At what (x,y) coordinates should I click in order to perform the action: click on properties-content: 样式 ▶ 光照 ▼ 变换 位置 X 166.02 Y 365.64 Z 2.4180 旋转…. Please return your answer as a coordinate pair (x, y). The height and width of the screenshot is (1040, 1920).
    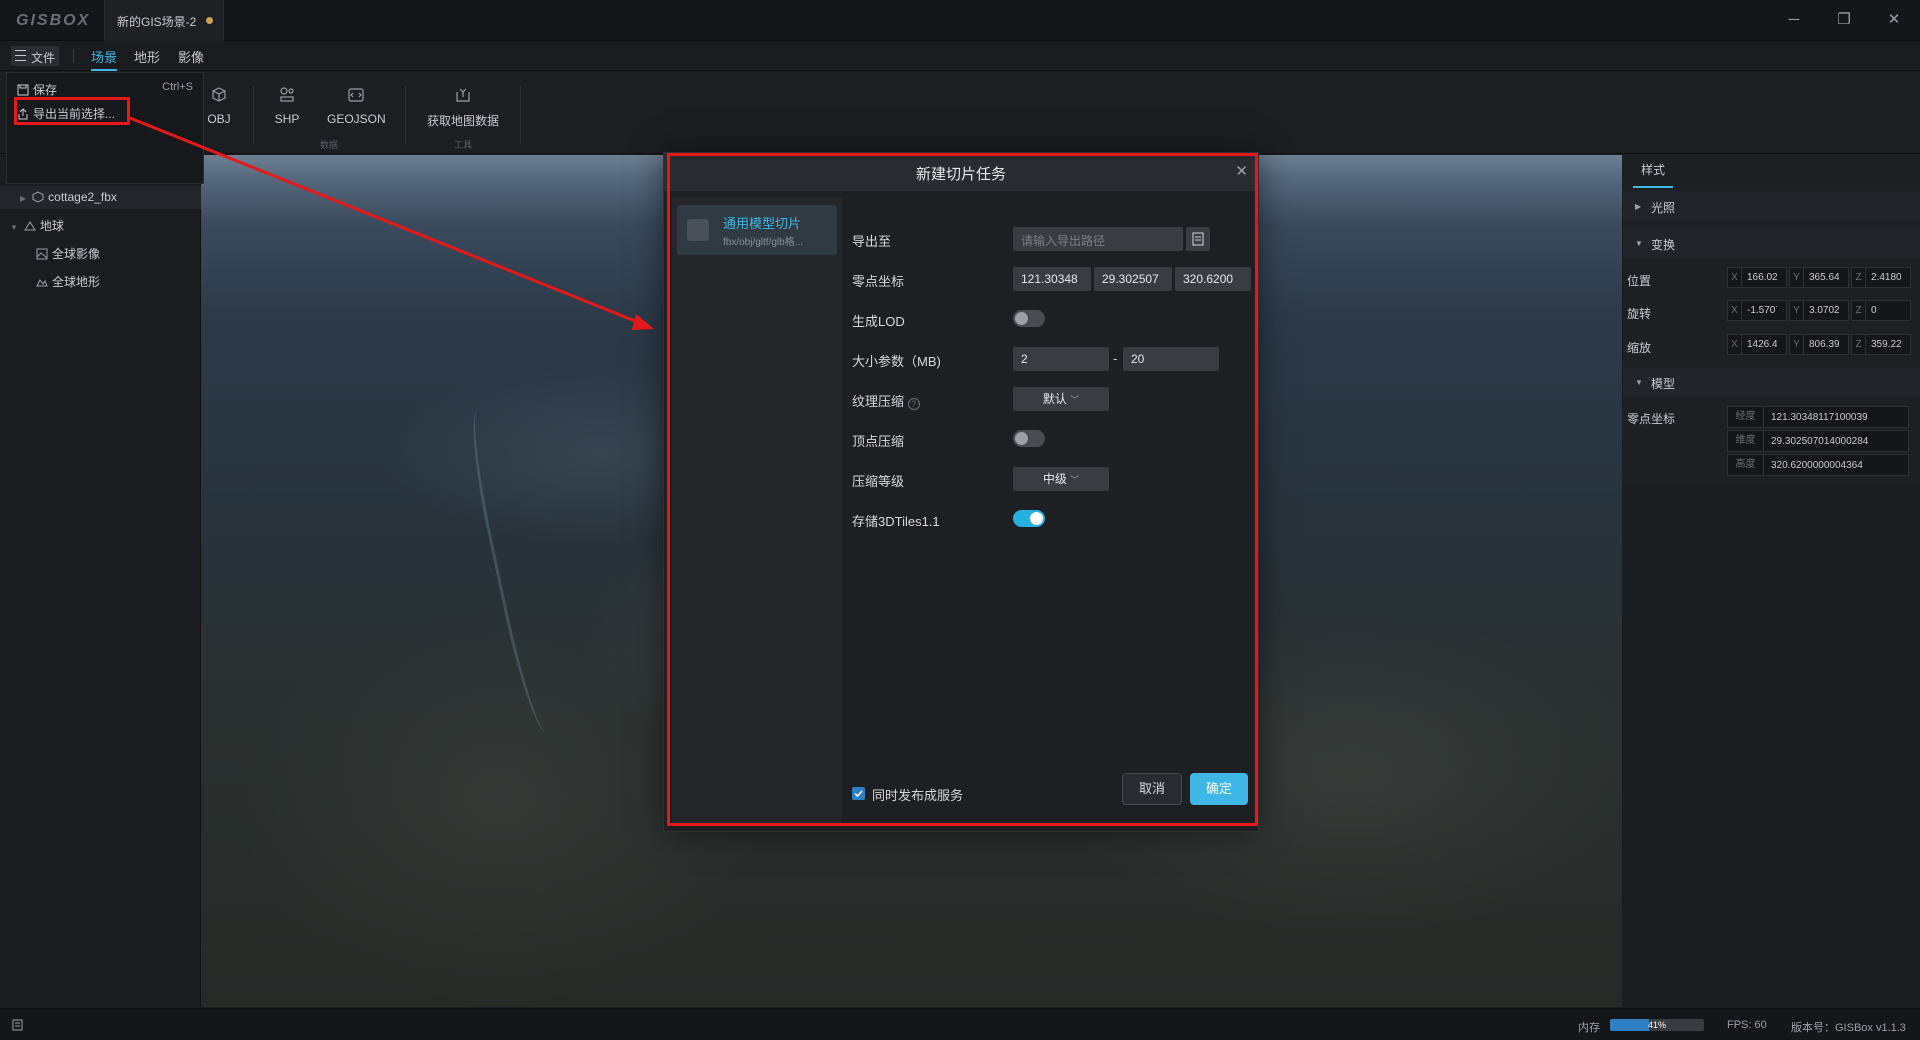
    Looking at the image, I should click on (1771, 320).